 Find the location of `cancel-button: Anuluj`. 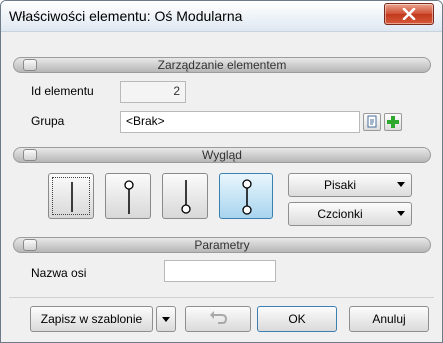

cancel-button: Anuluj is located at coordinates (389, 319).